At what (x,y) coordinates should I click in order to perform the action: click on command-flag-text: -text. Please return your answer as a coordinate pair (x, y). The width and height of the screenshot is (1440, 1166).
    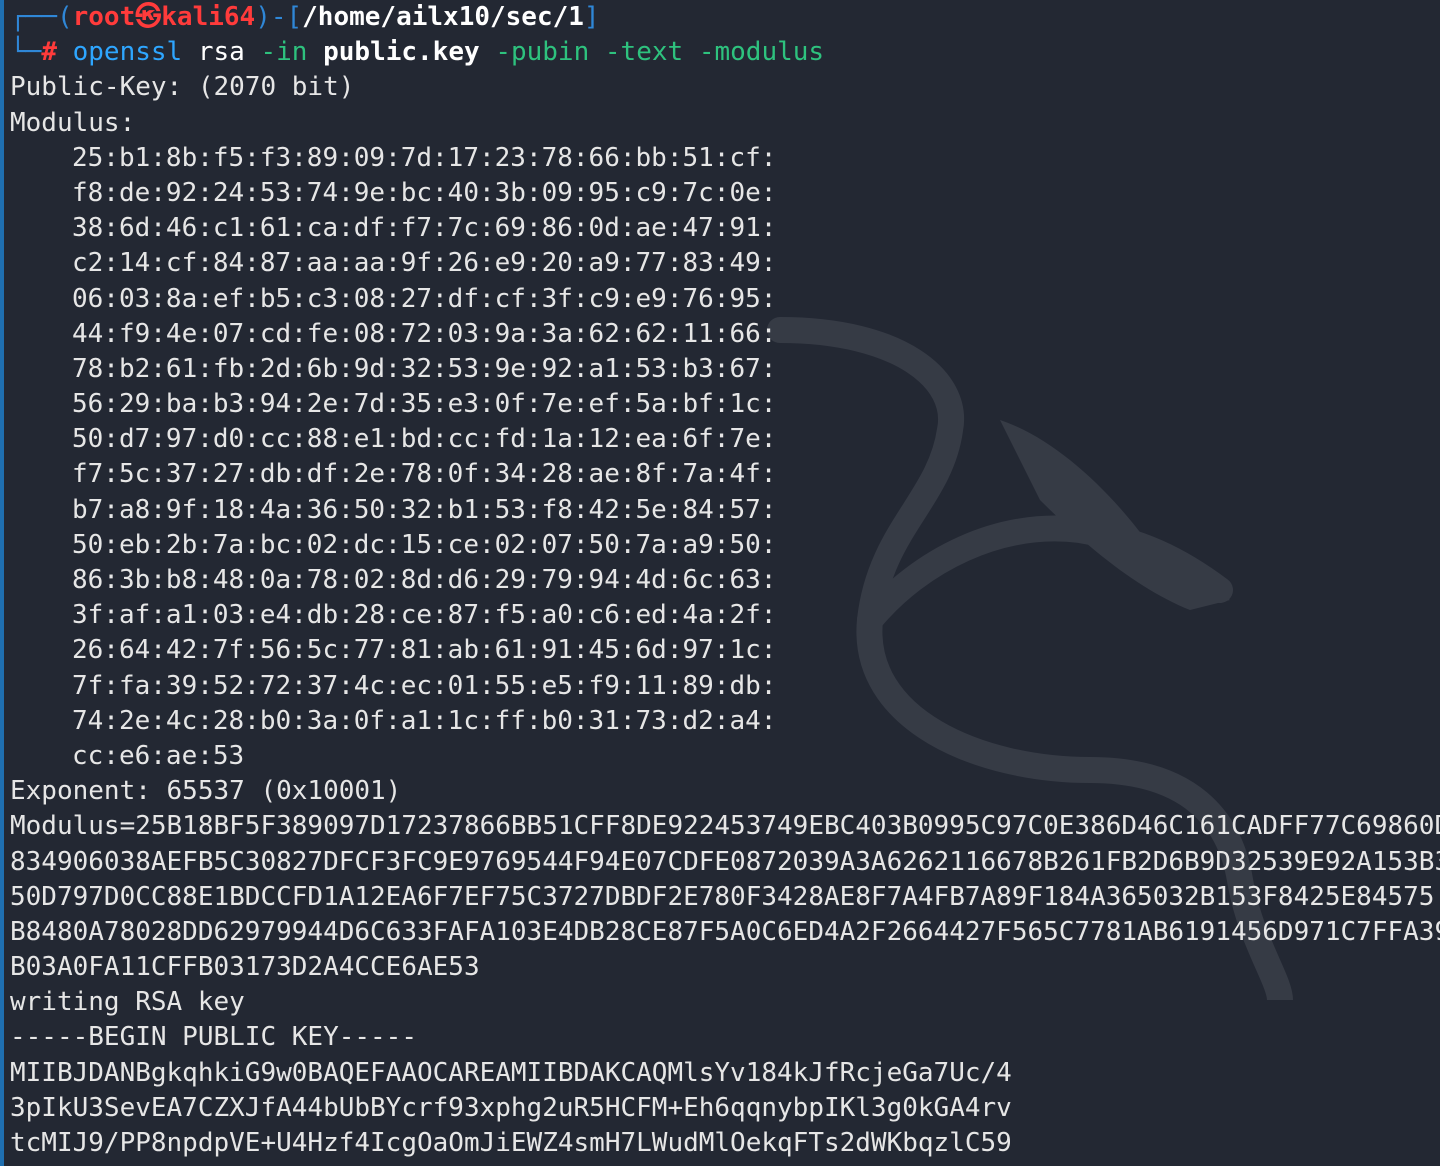
    Looking at the image, I should click on (644, 52).